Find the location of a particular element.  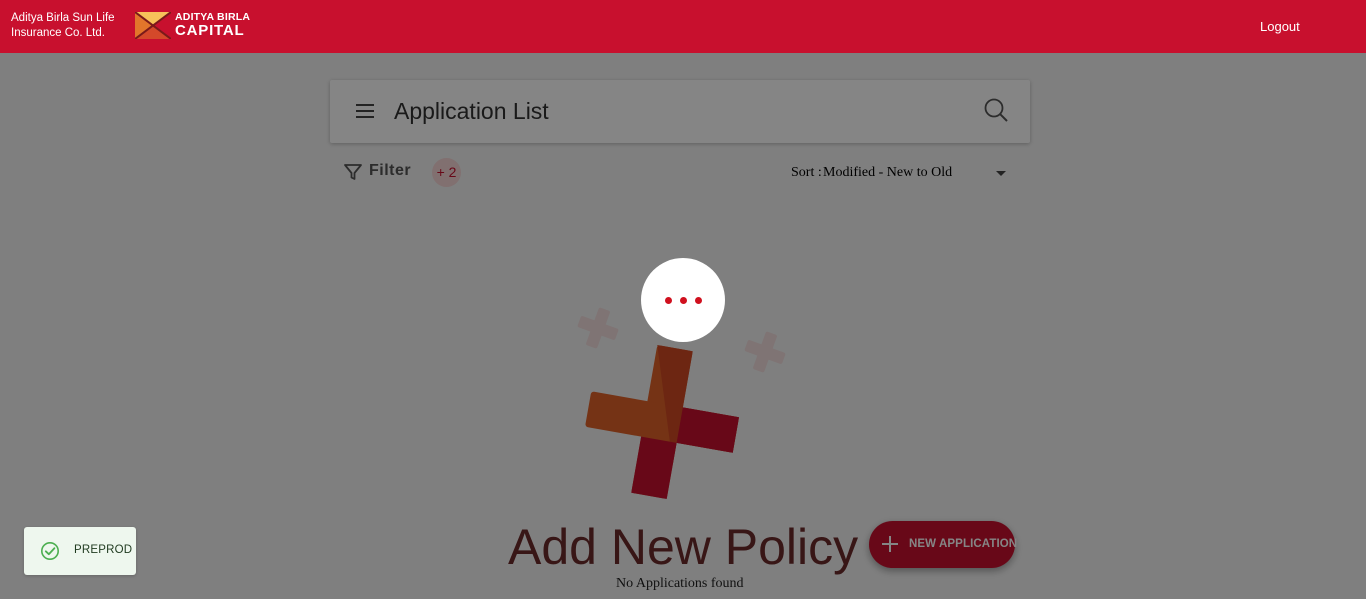

loading-spinner is located at coordinates (683, 300).